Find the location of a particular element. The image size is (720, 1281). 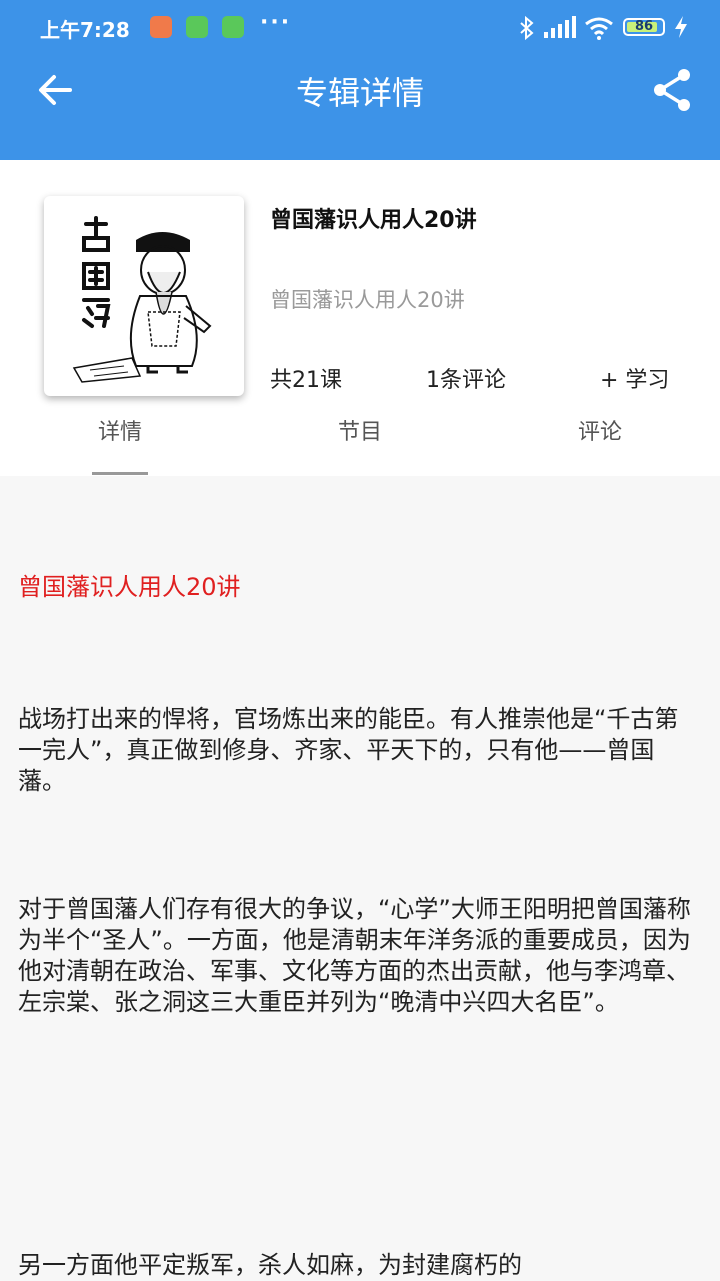

bluetooth-icon is located at coordinates (527, 28).